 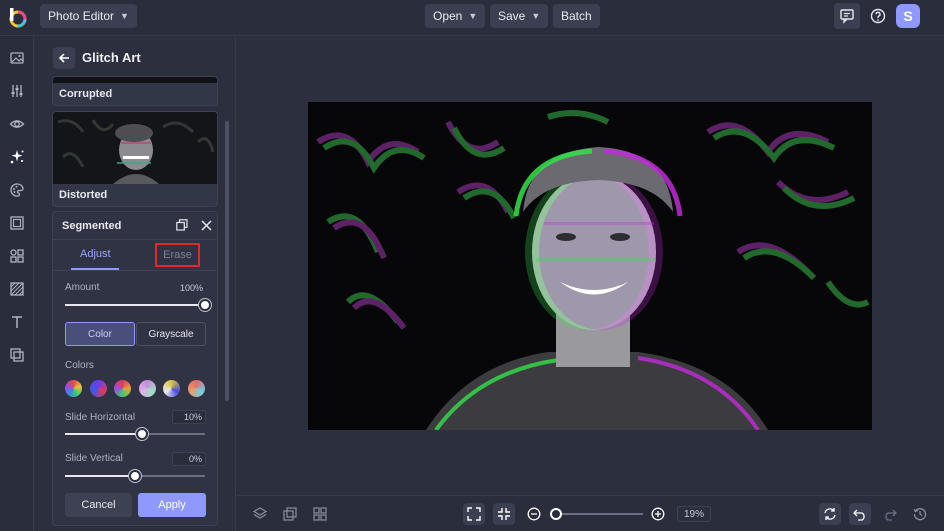 What do you see at coordinates (135, 91) in the screenshot?
I see `effect-thumbnail-corrupted: Corrupted` at bounding box center [135, 91].